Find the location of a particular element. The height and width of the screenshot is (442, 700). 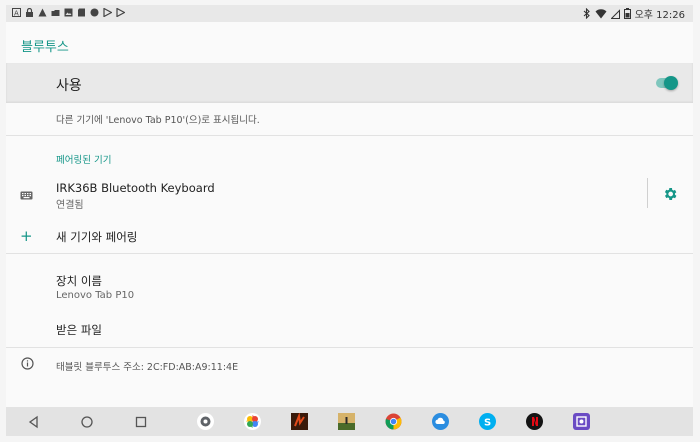

navigation-bar: S is located at coordinates (349, 421).